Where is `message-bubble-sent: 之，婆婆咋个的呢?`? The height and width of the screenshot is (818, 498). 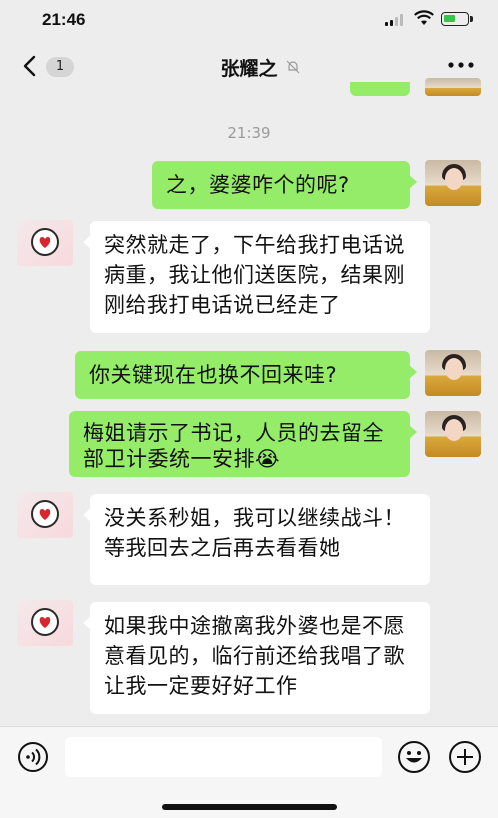 message-bubble-sent: 之，婆婆咋个的呢? is located at coordinates (284, 185).